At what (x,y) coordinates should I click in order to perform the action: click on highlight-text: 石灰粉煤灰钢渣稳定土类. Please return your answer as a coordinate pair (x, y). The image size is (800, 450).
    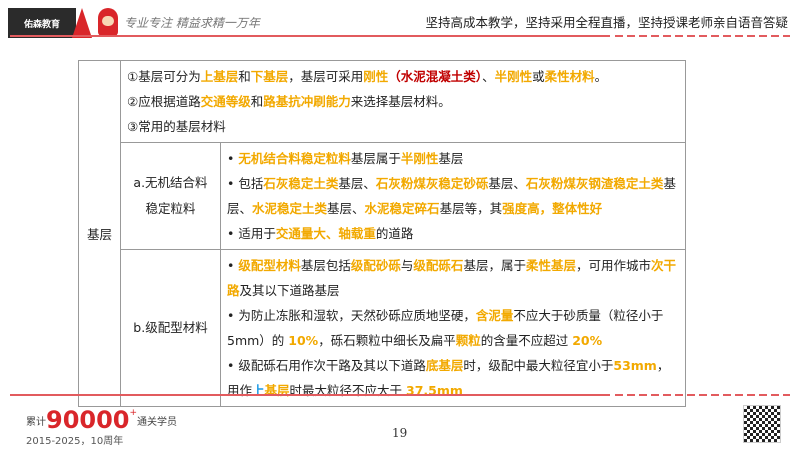
    Looking at the image, I should click on (594, 183).